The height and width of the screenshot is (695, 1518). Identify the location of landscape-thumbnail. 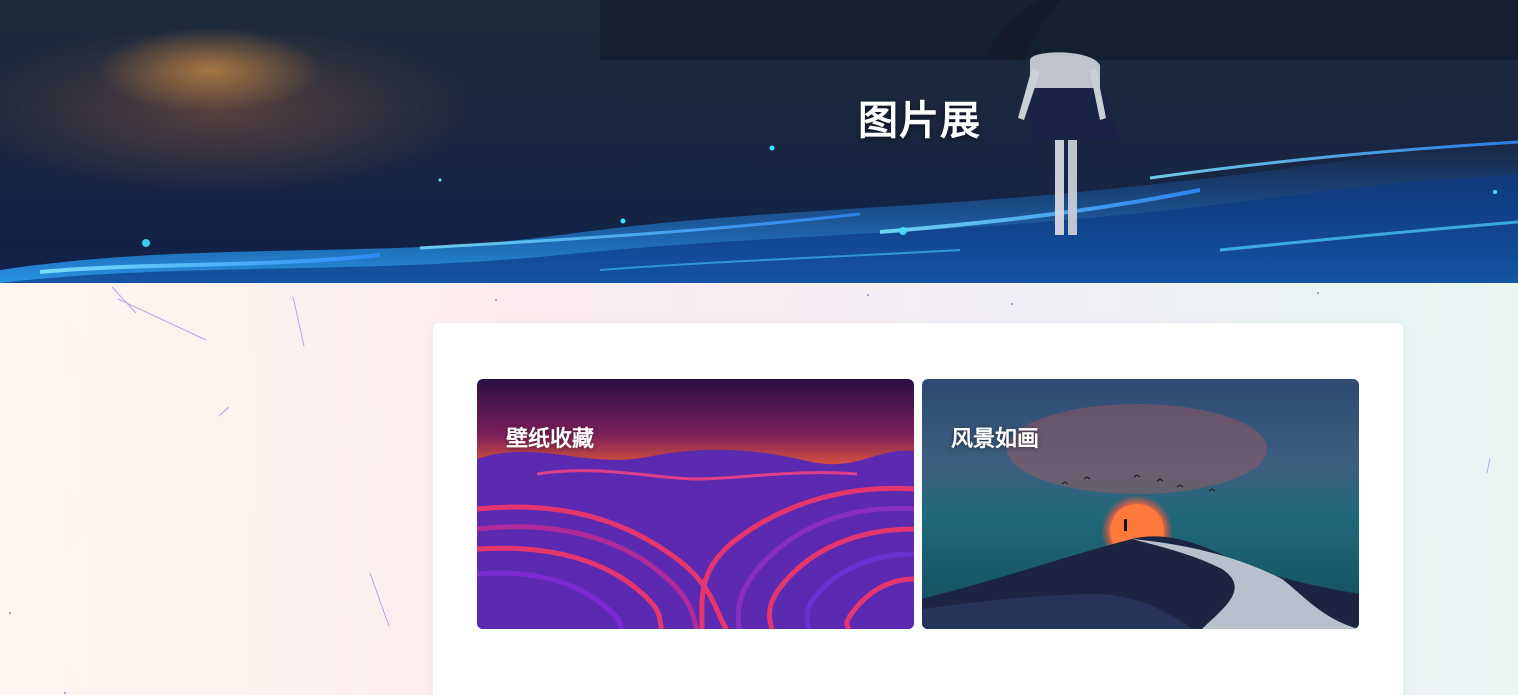
(1140, 504).